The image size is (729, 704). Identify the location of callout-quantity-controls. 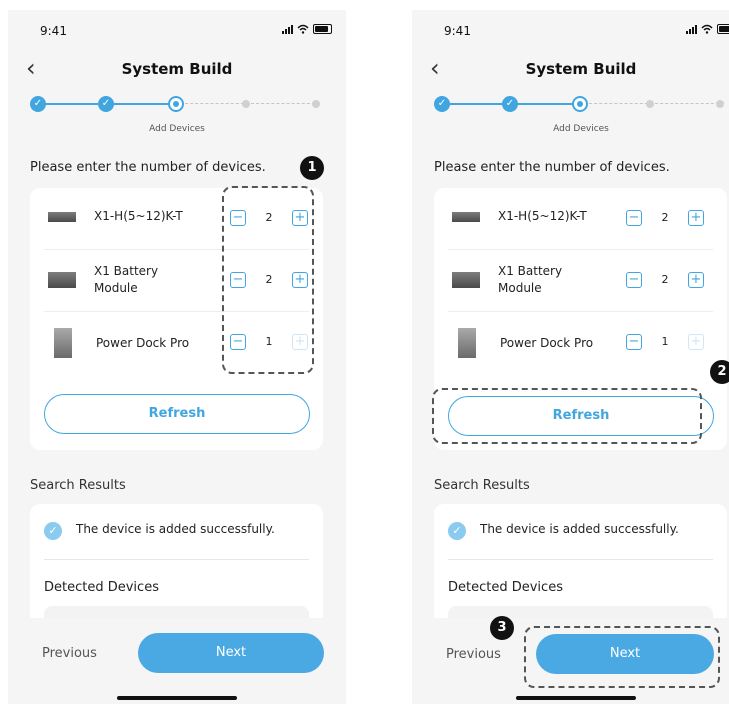
(268, 280).